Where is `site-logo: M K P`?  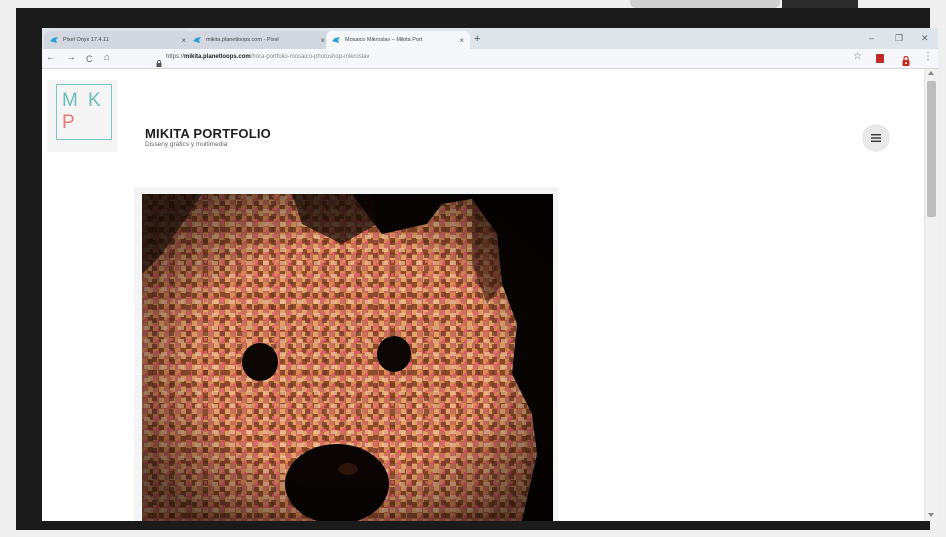 site-logo: M K P is located at coordinates (82, 116).